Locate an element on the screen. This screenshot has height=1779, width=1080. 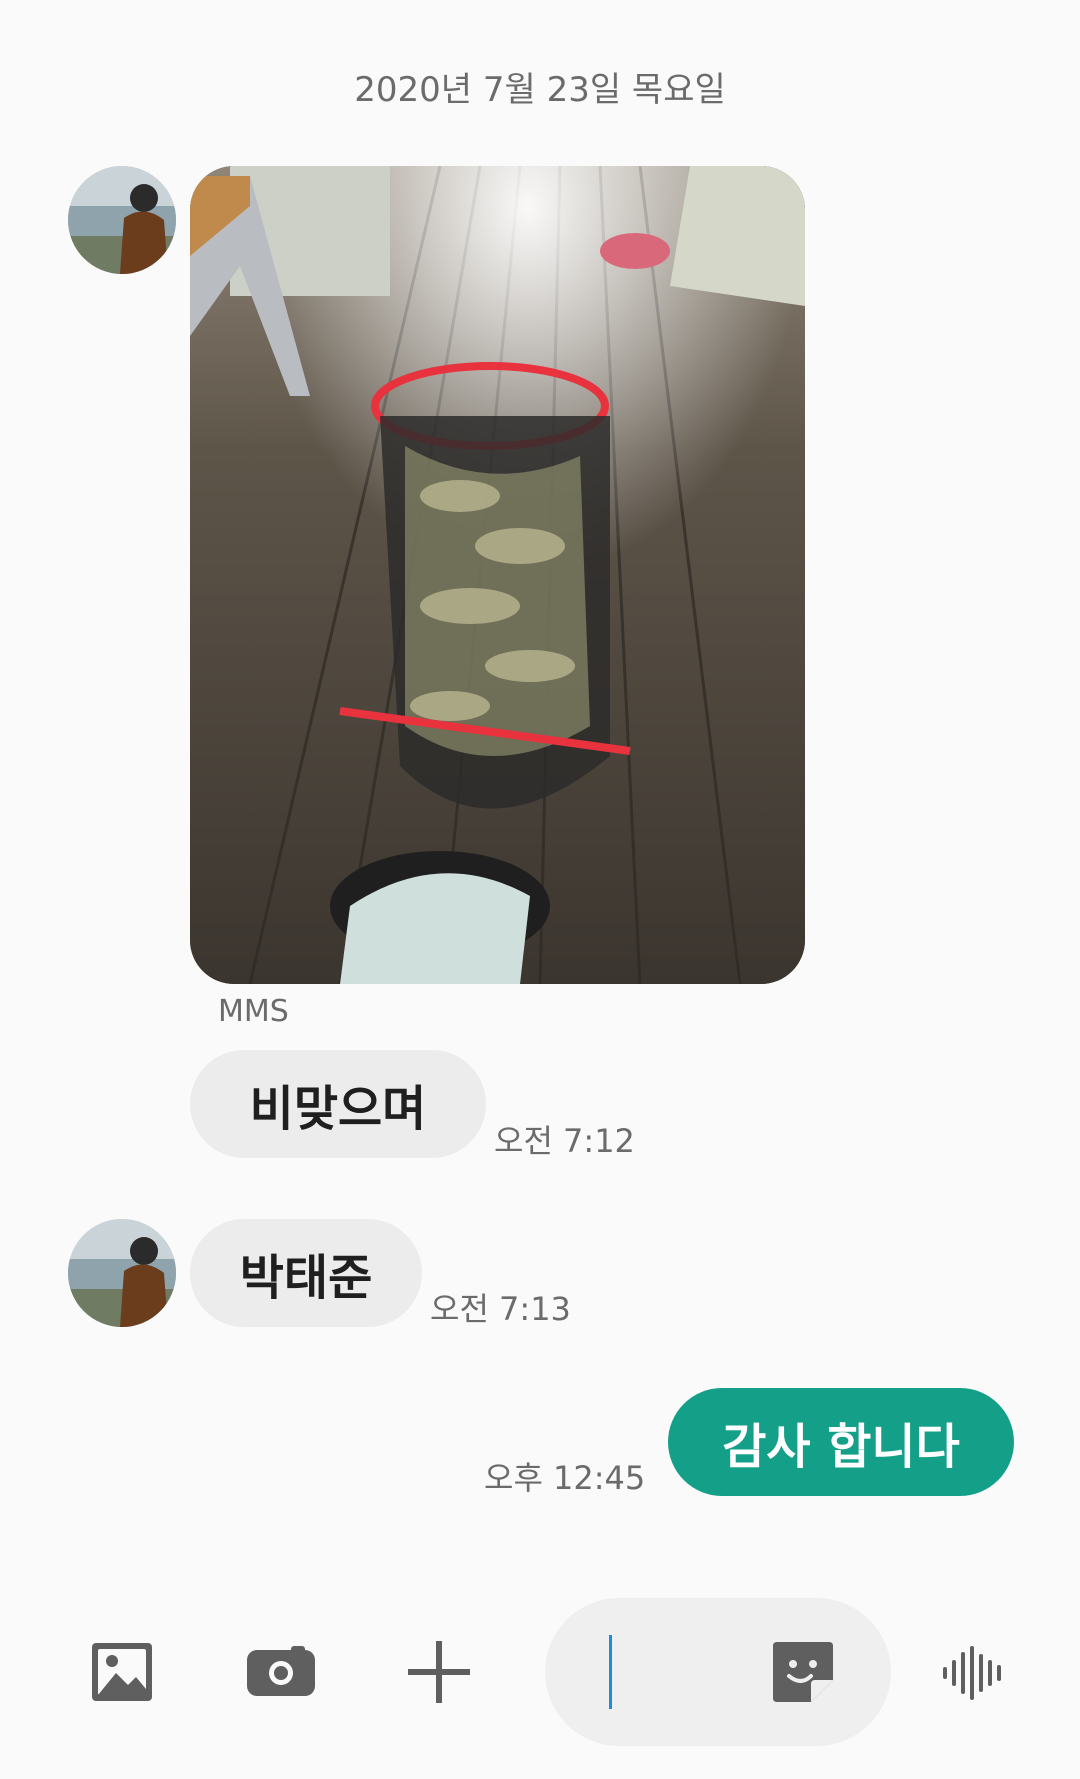
incoming-message-bubble: 비맞으며 is located at coordinates (338, 1104).